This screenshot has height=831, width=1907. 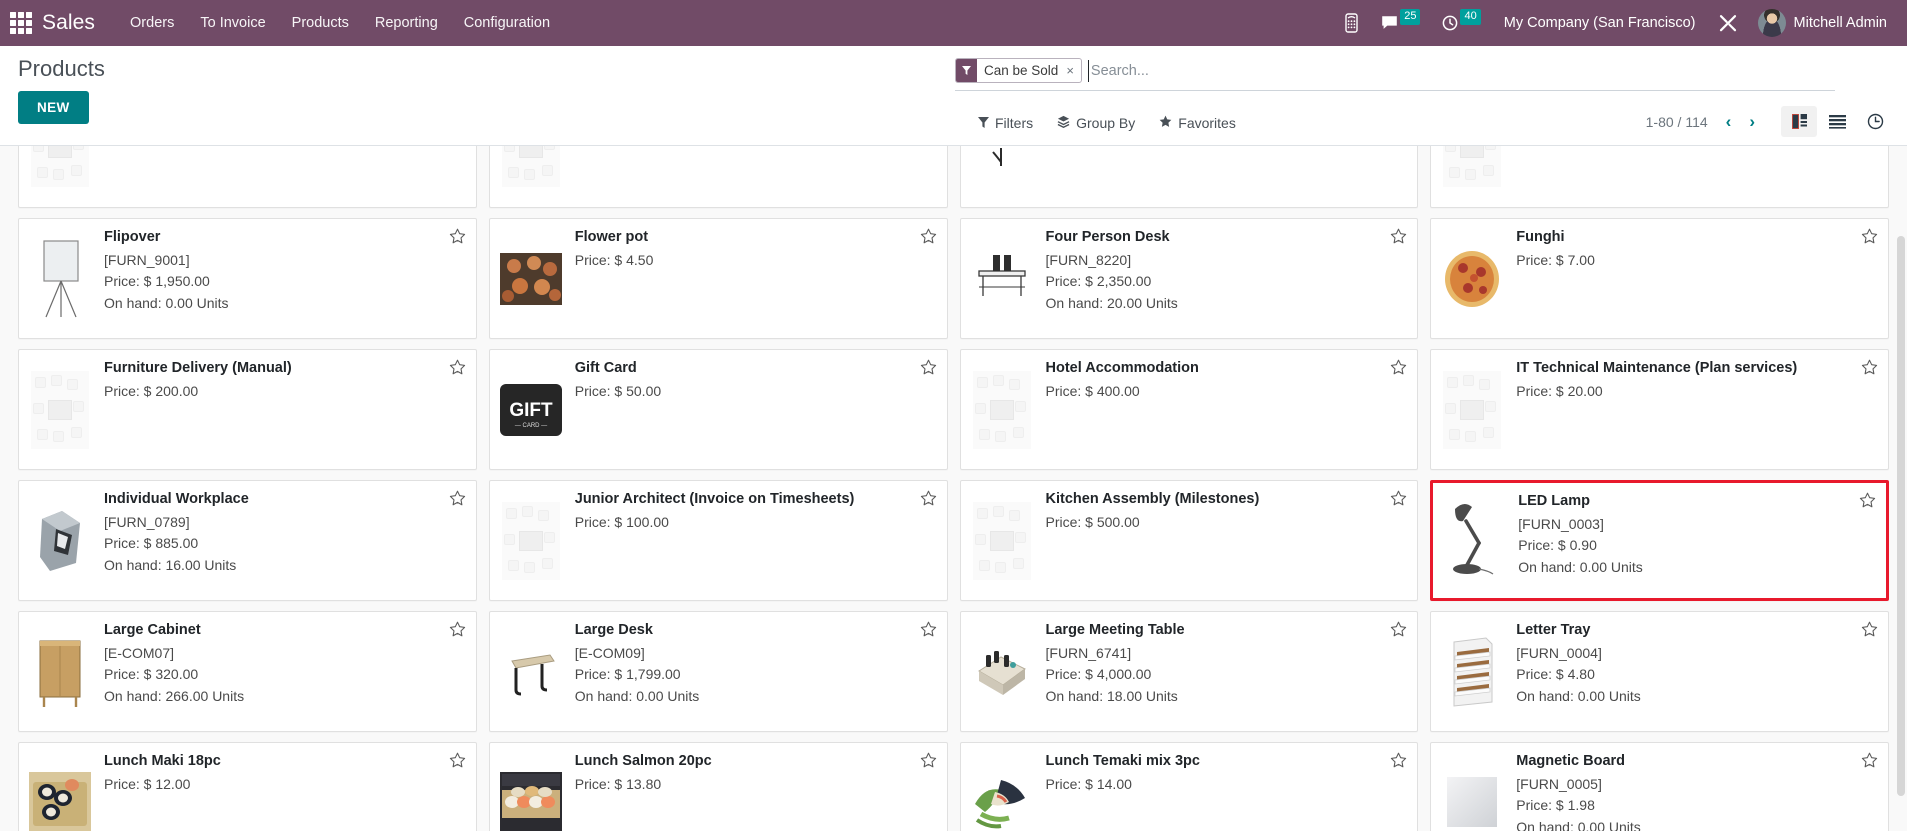 What do you see at coordinates (1555, 805) in the screenshot?
I see `product-price: Price: $ 1.98` at bounding box center [1555, 805].